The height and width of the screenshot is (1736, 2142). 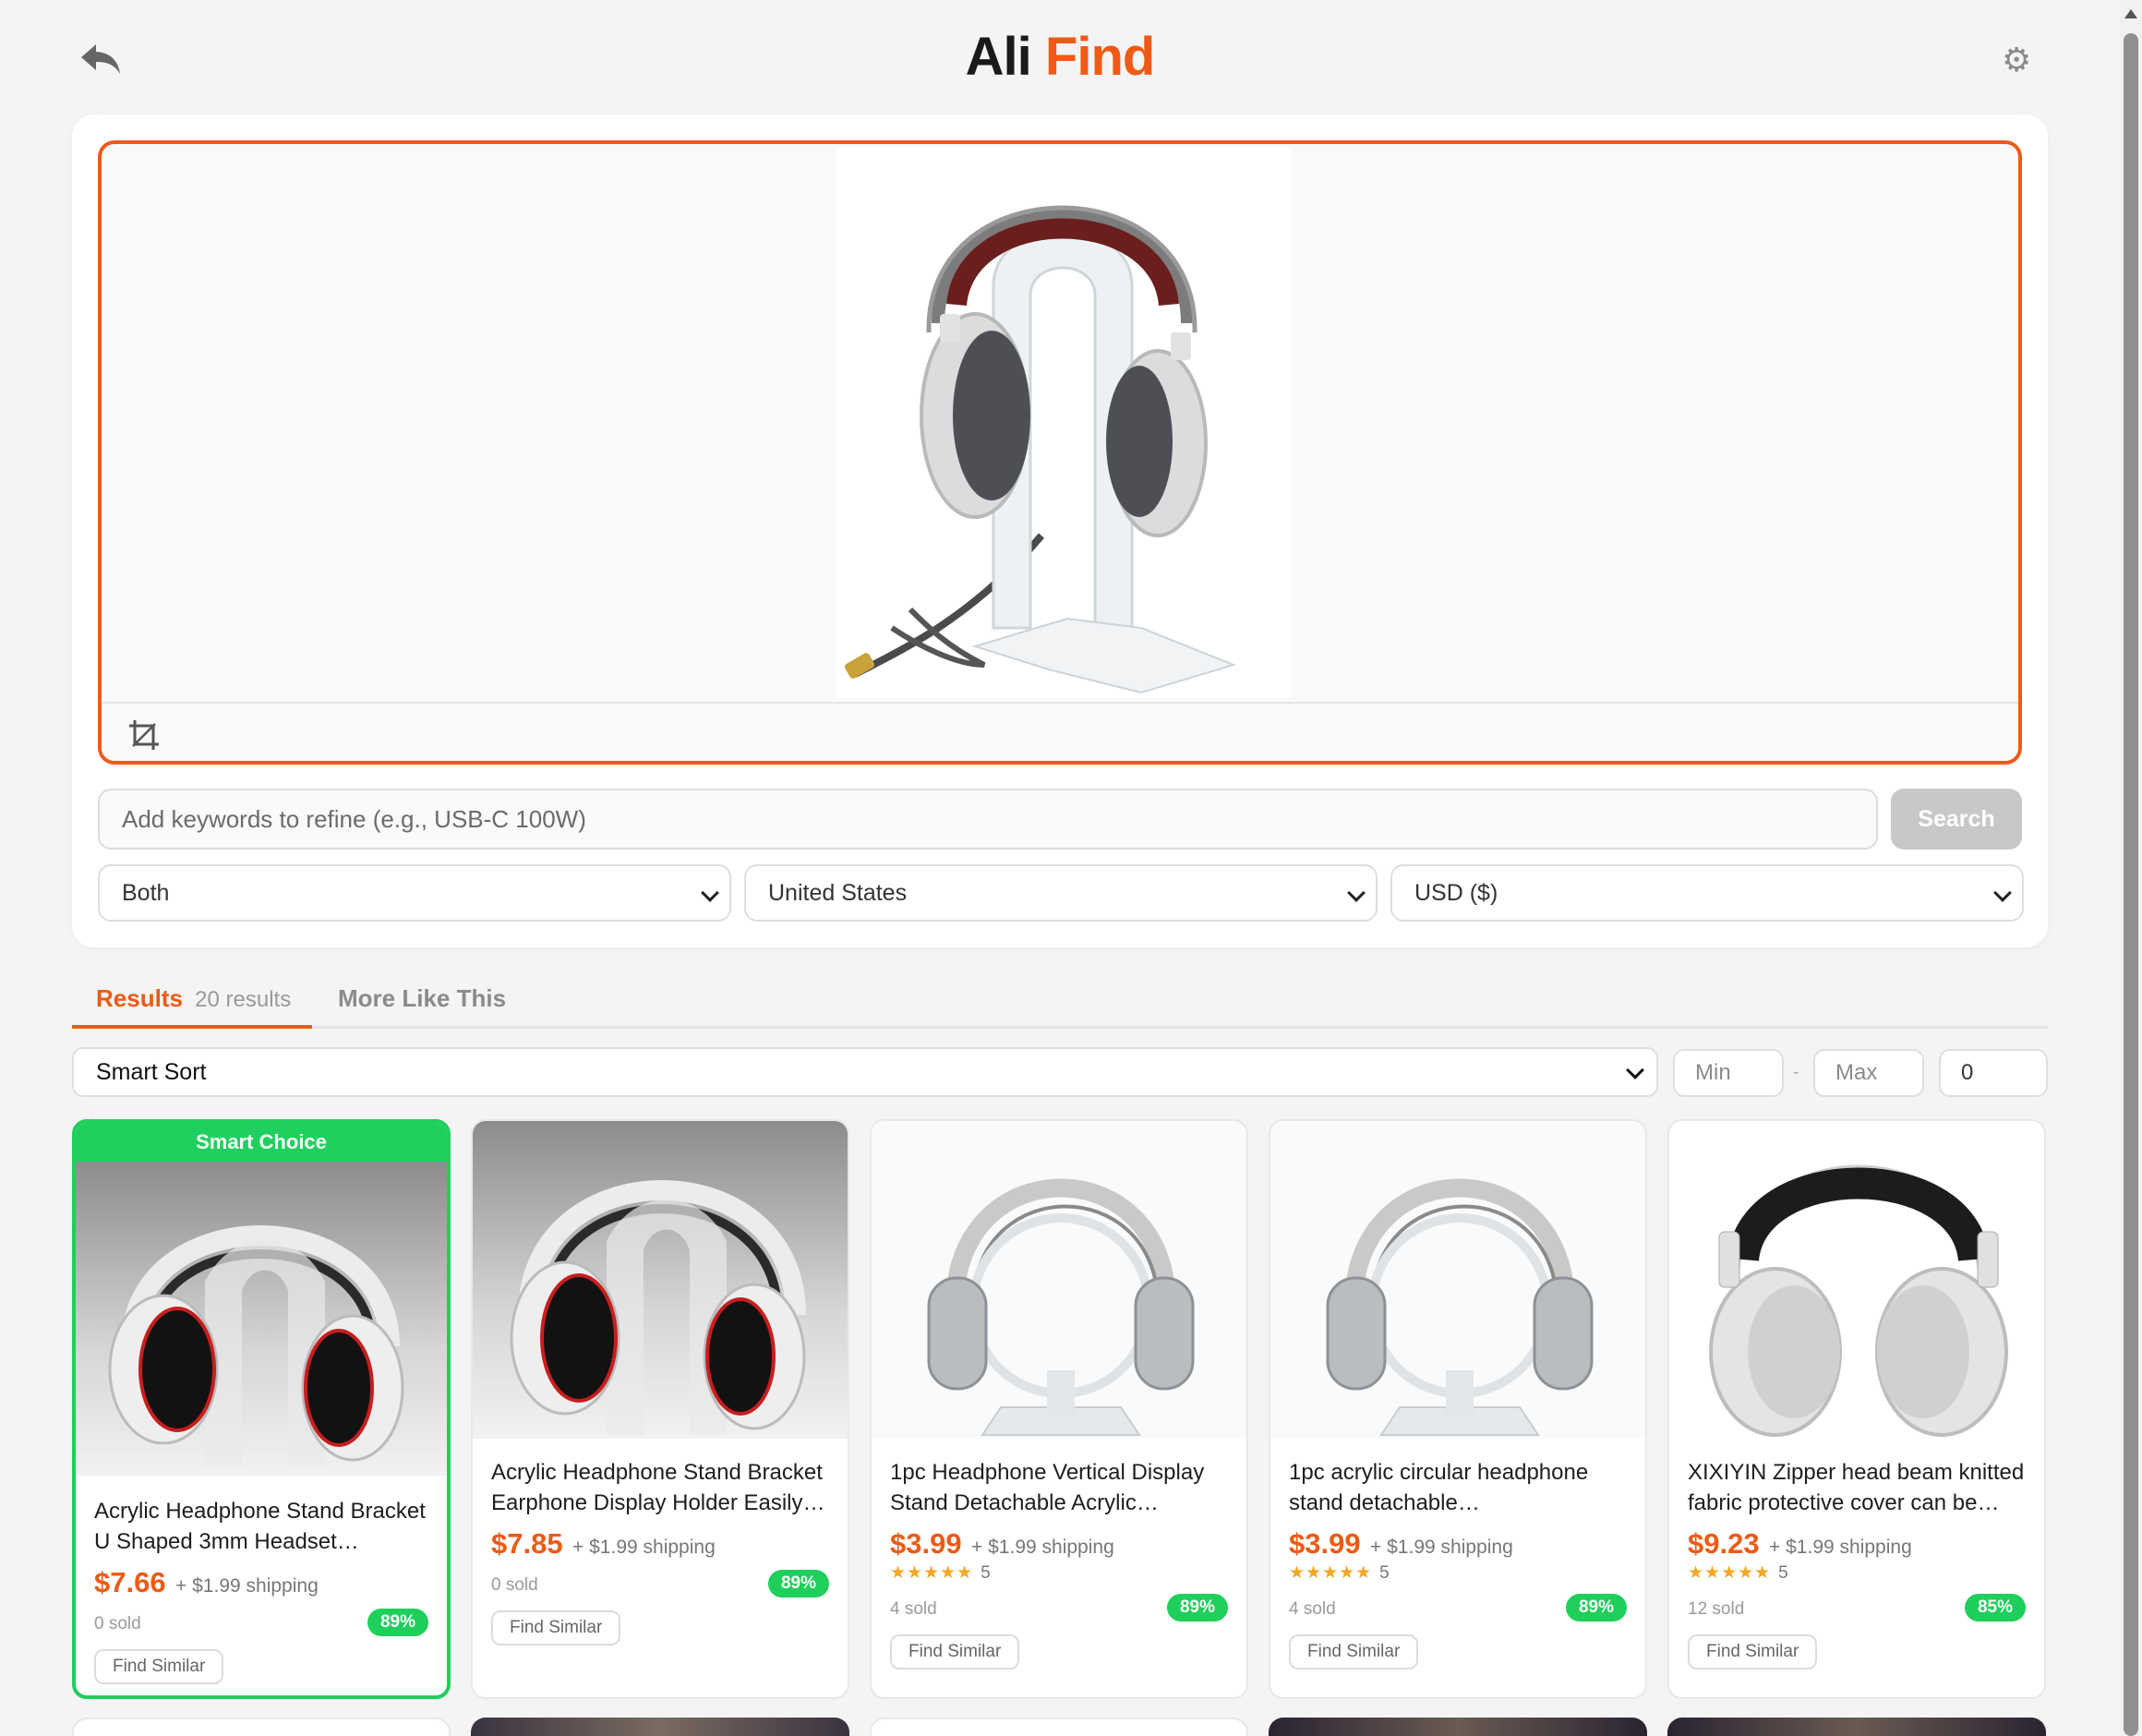 What do you see at coordinates (865, 1072) in the screenshot?
I see `sort-select: Smart Sort` at bounding box center [865, 1072].